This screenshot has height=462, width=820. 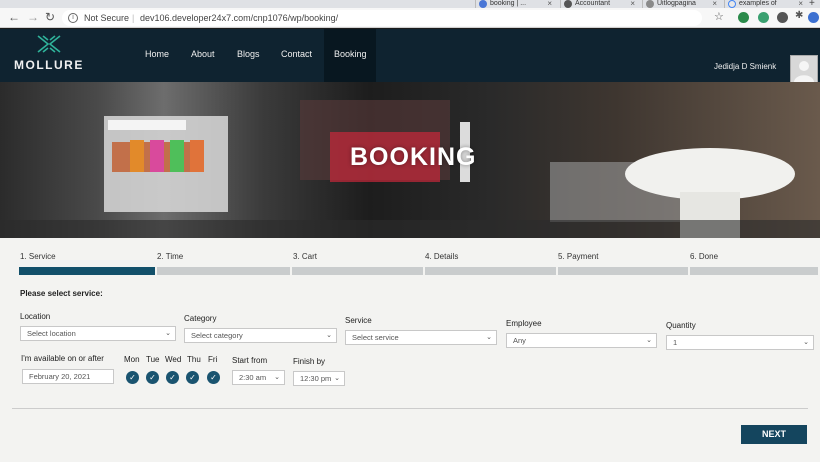 I want to click on day-label-wed: Wed, so click(x=173, y=359).